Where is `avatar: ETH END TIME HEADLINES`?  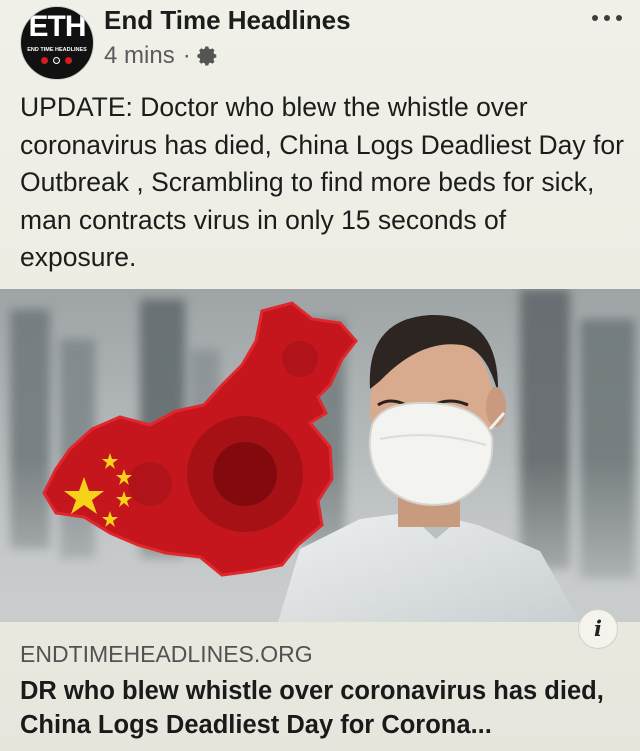
avatar: ETH END TIME HEADLINES is located at coordinates (57, 43).